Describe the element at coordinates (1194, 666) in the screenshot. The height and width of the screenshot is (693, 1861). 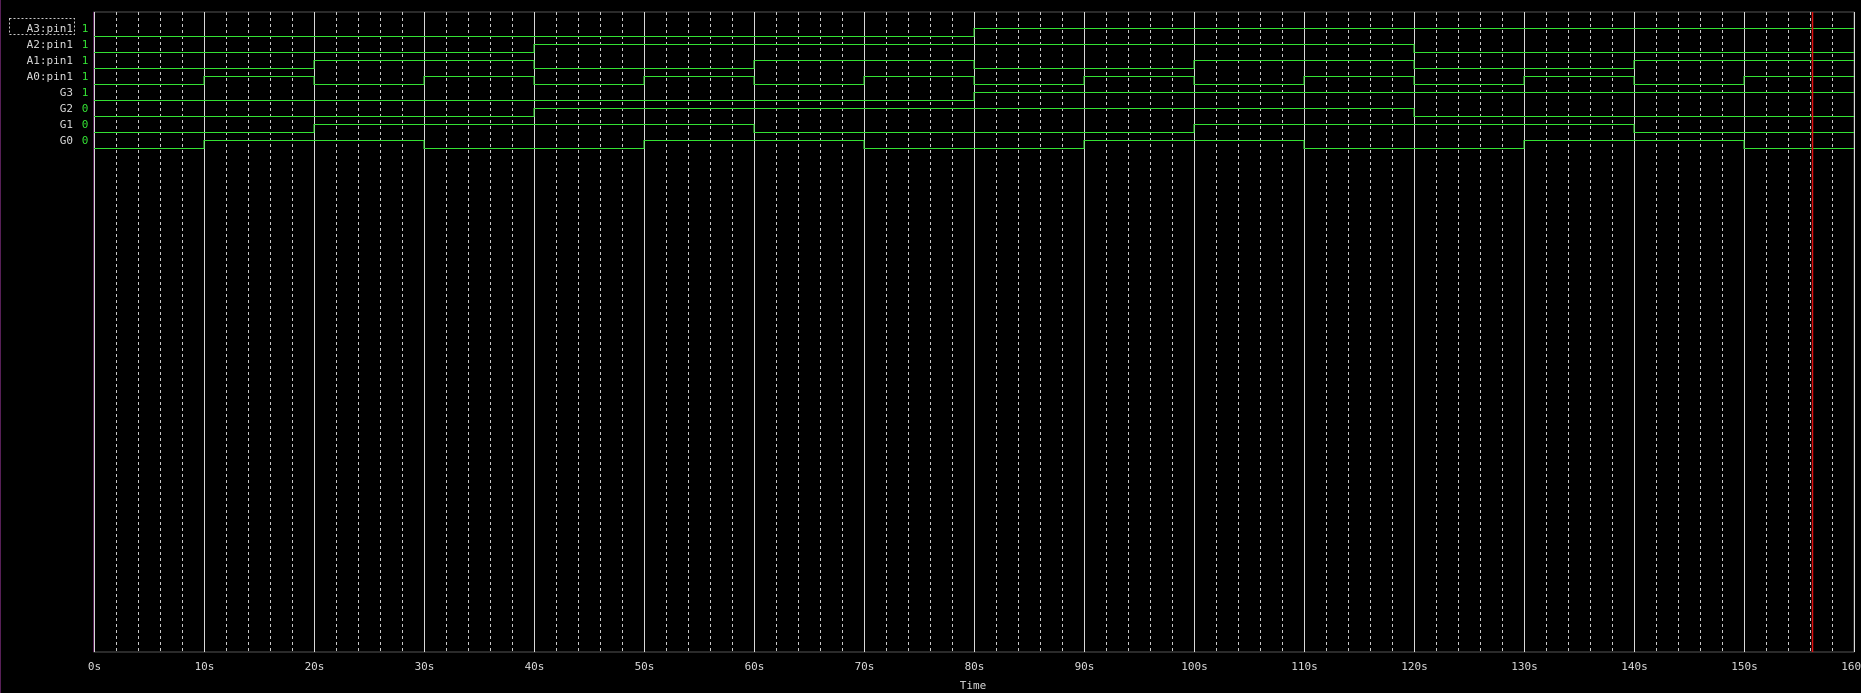
I see `time-tick-label: 100s` at that location.